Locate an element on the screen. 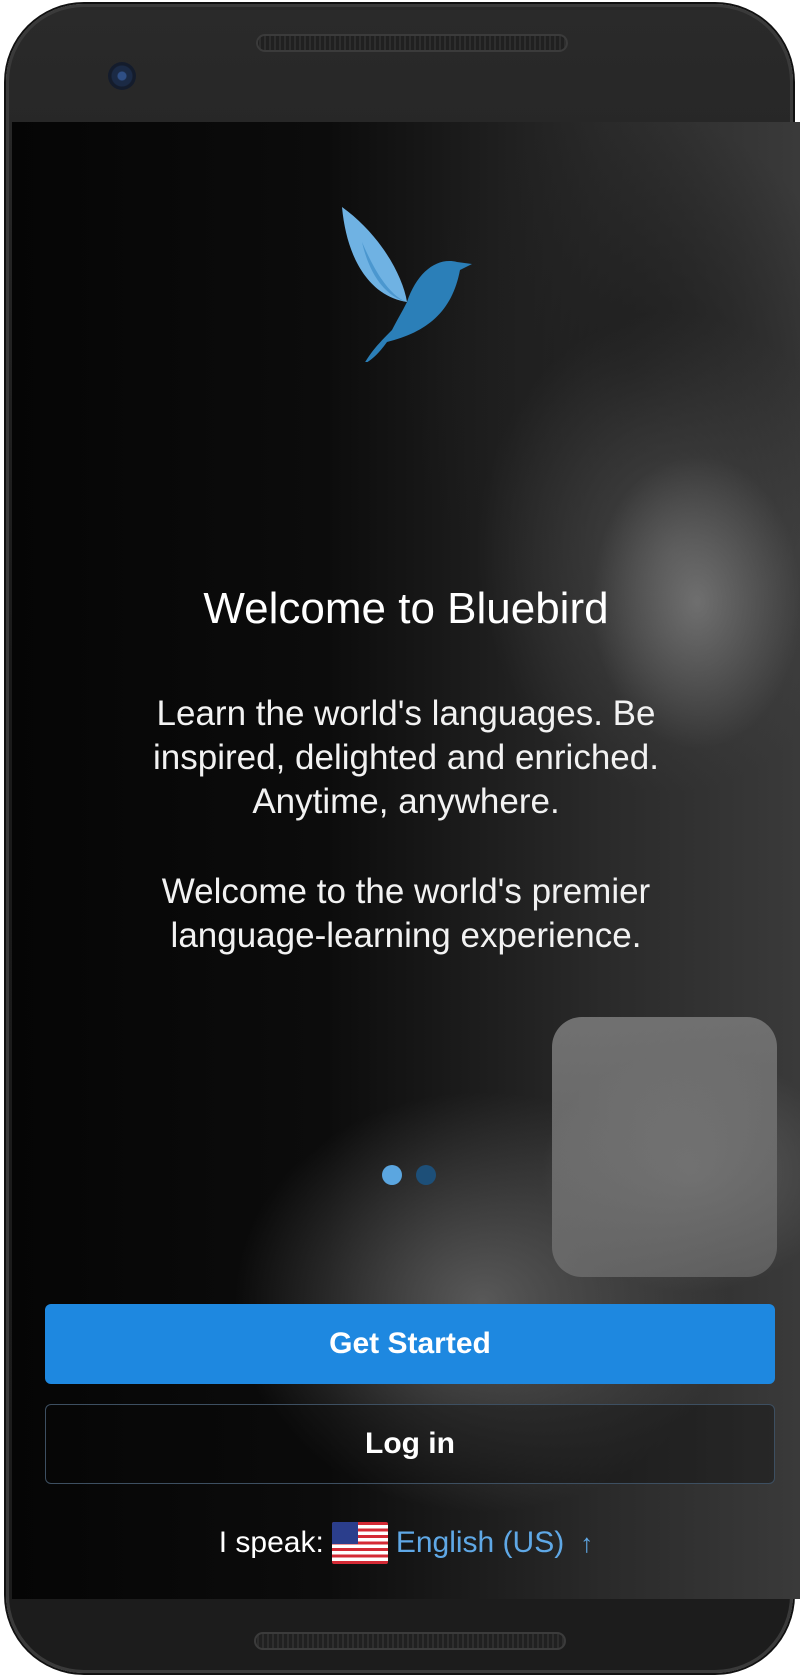  page-dot-inactive is located at coordinates (426, 1175).